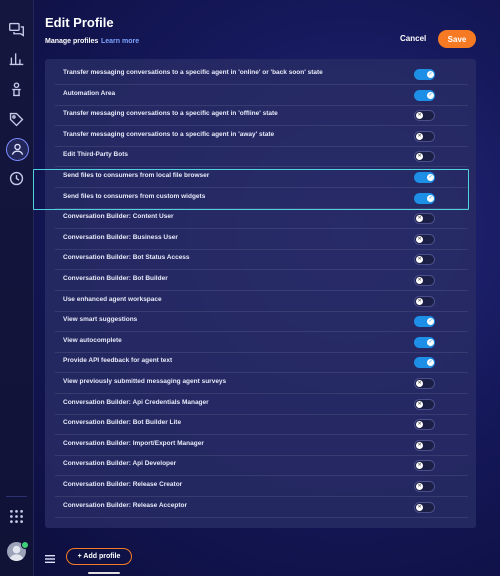 This screenshot has height=576, width=500. I want to click on permission-label: Conversation Builder: Business User, so click(120, 237).